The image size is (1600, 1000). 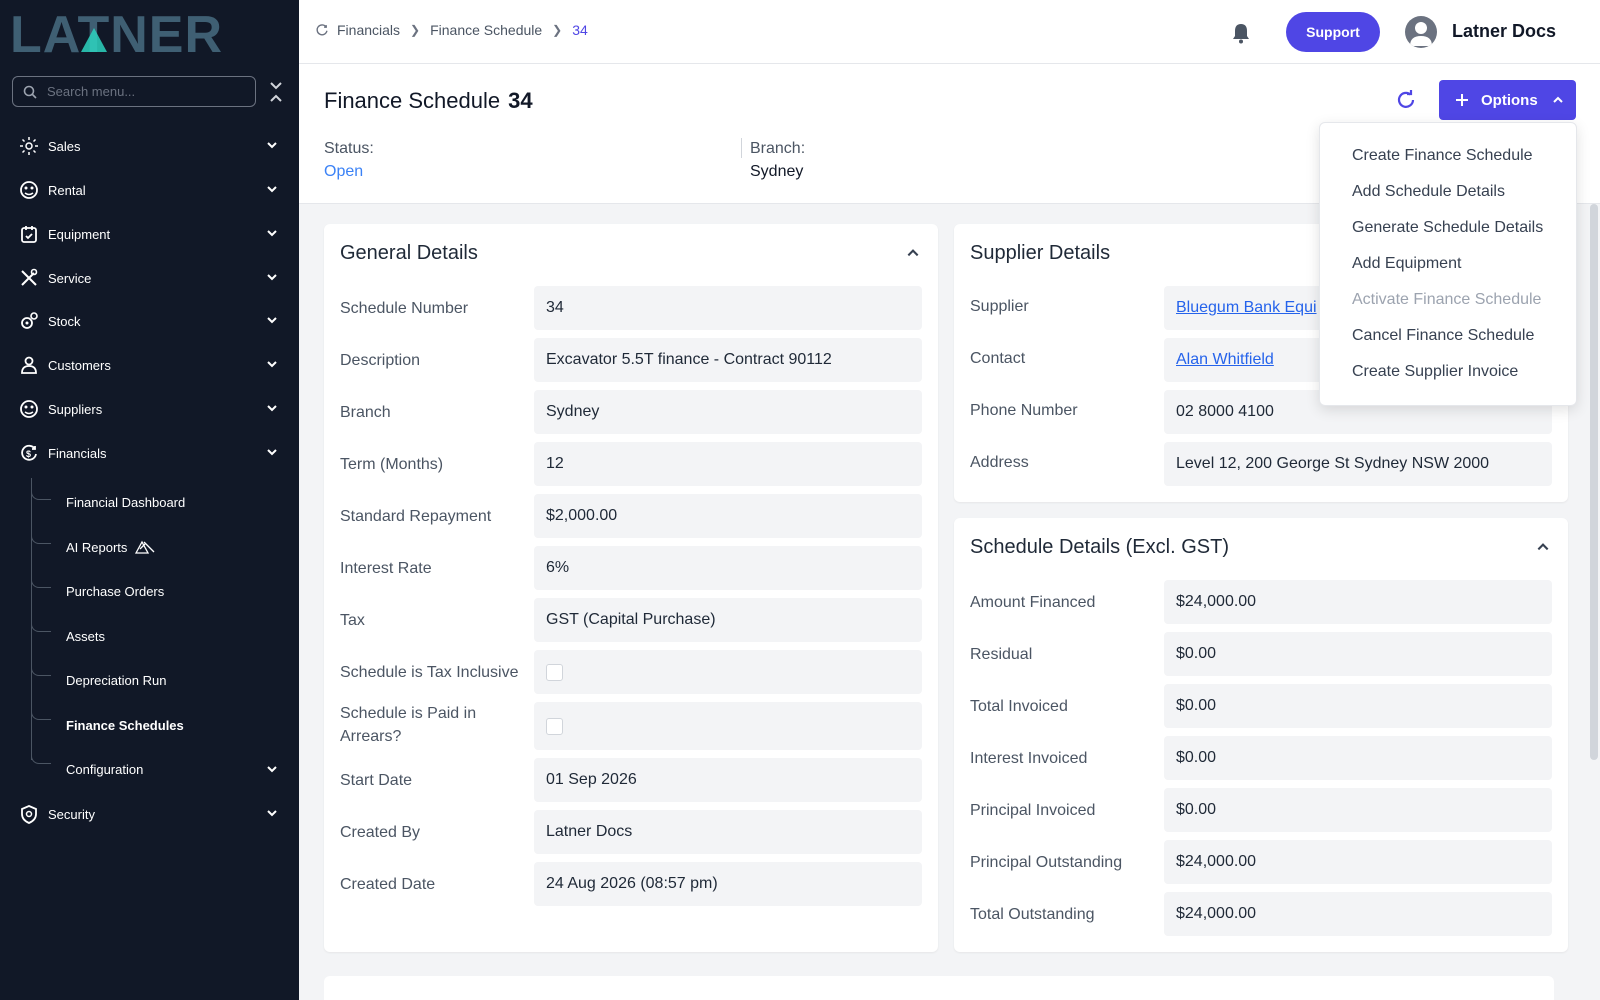 I want to click on field-label: Residual, so click(x=1001, y=654).